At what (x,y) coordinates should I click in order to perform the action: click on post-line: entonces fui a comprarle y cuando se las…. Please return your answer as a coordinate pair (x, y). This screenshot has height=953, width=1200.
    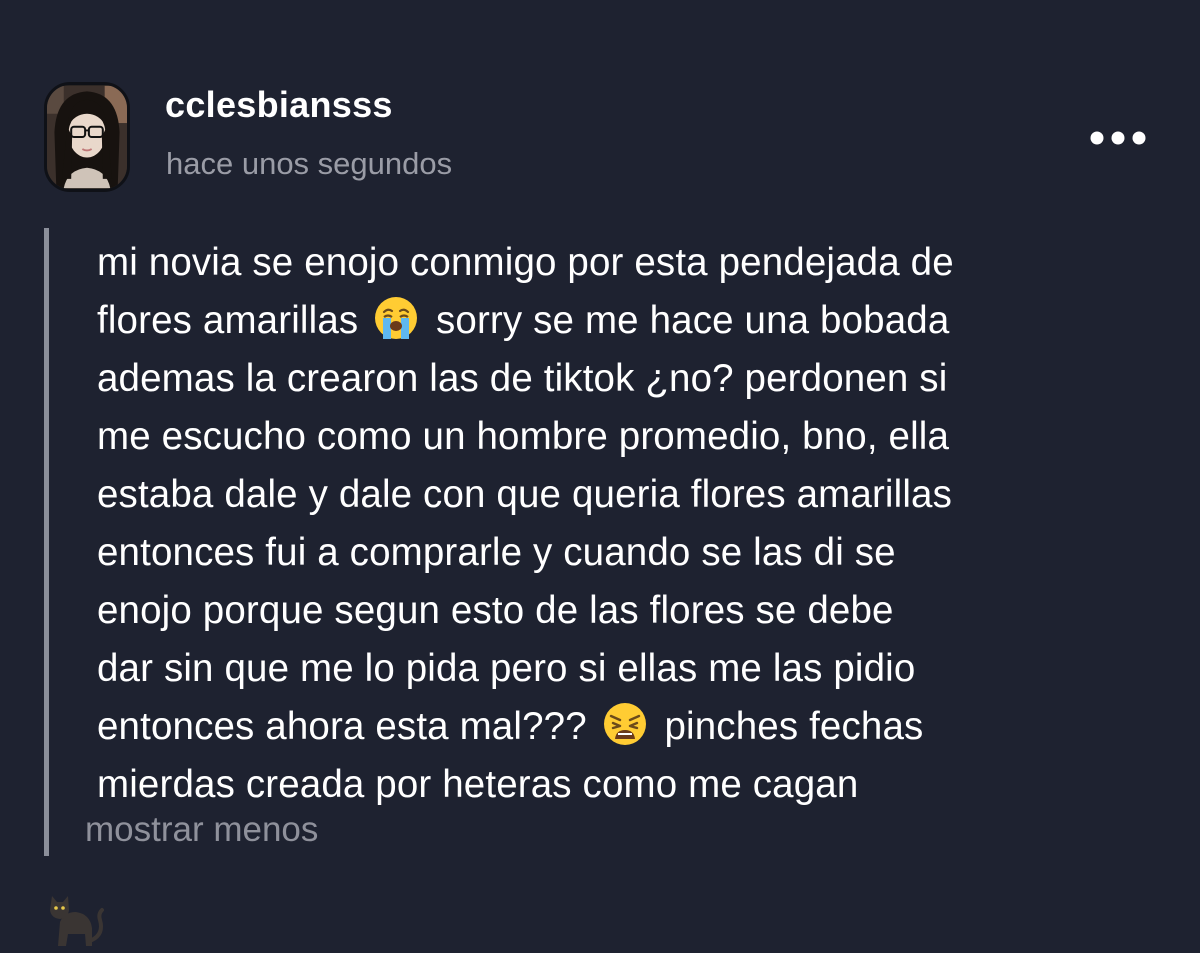
    Looking at the image, I should click on (642, 553).